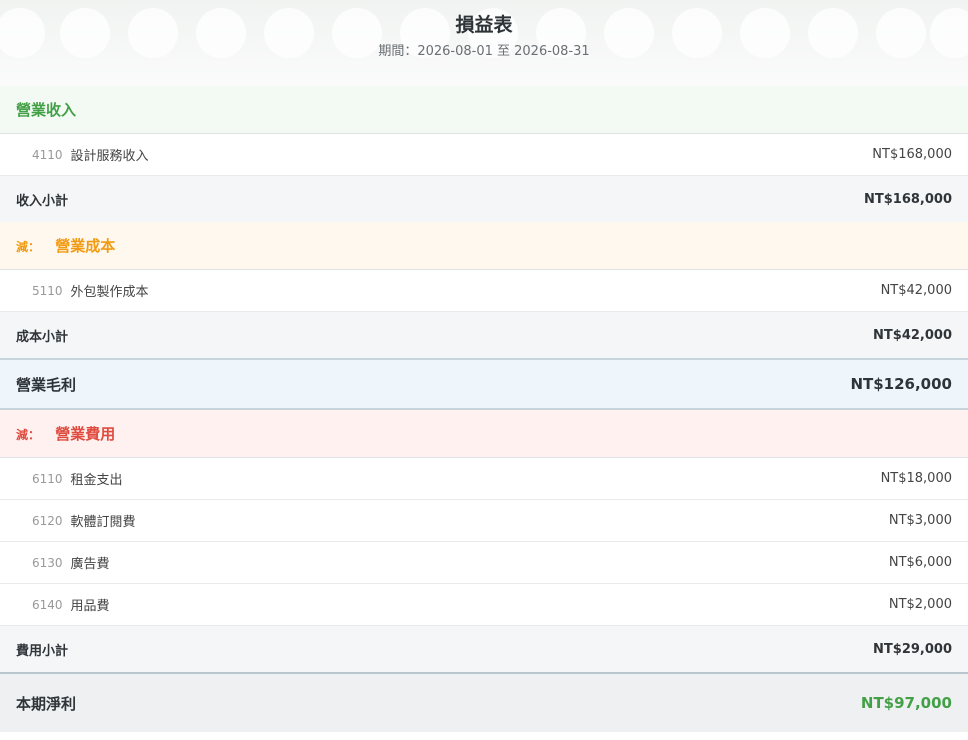  What do you see at coordinates (46, 703) in the screenshot?
I see `net-income-label: 本期淨利` at bounding box center [46, 703].